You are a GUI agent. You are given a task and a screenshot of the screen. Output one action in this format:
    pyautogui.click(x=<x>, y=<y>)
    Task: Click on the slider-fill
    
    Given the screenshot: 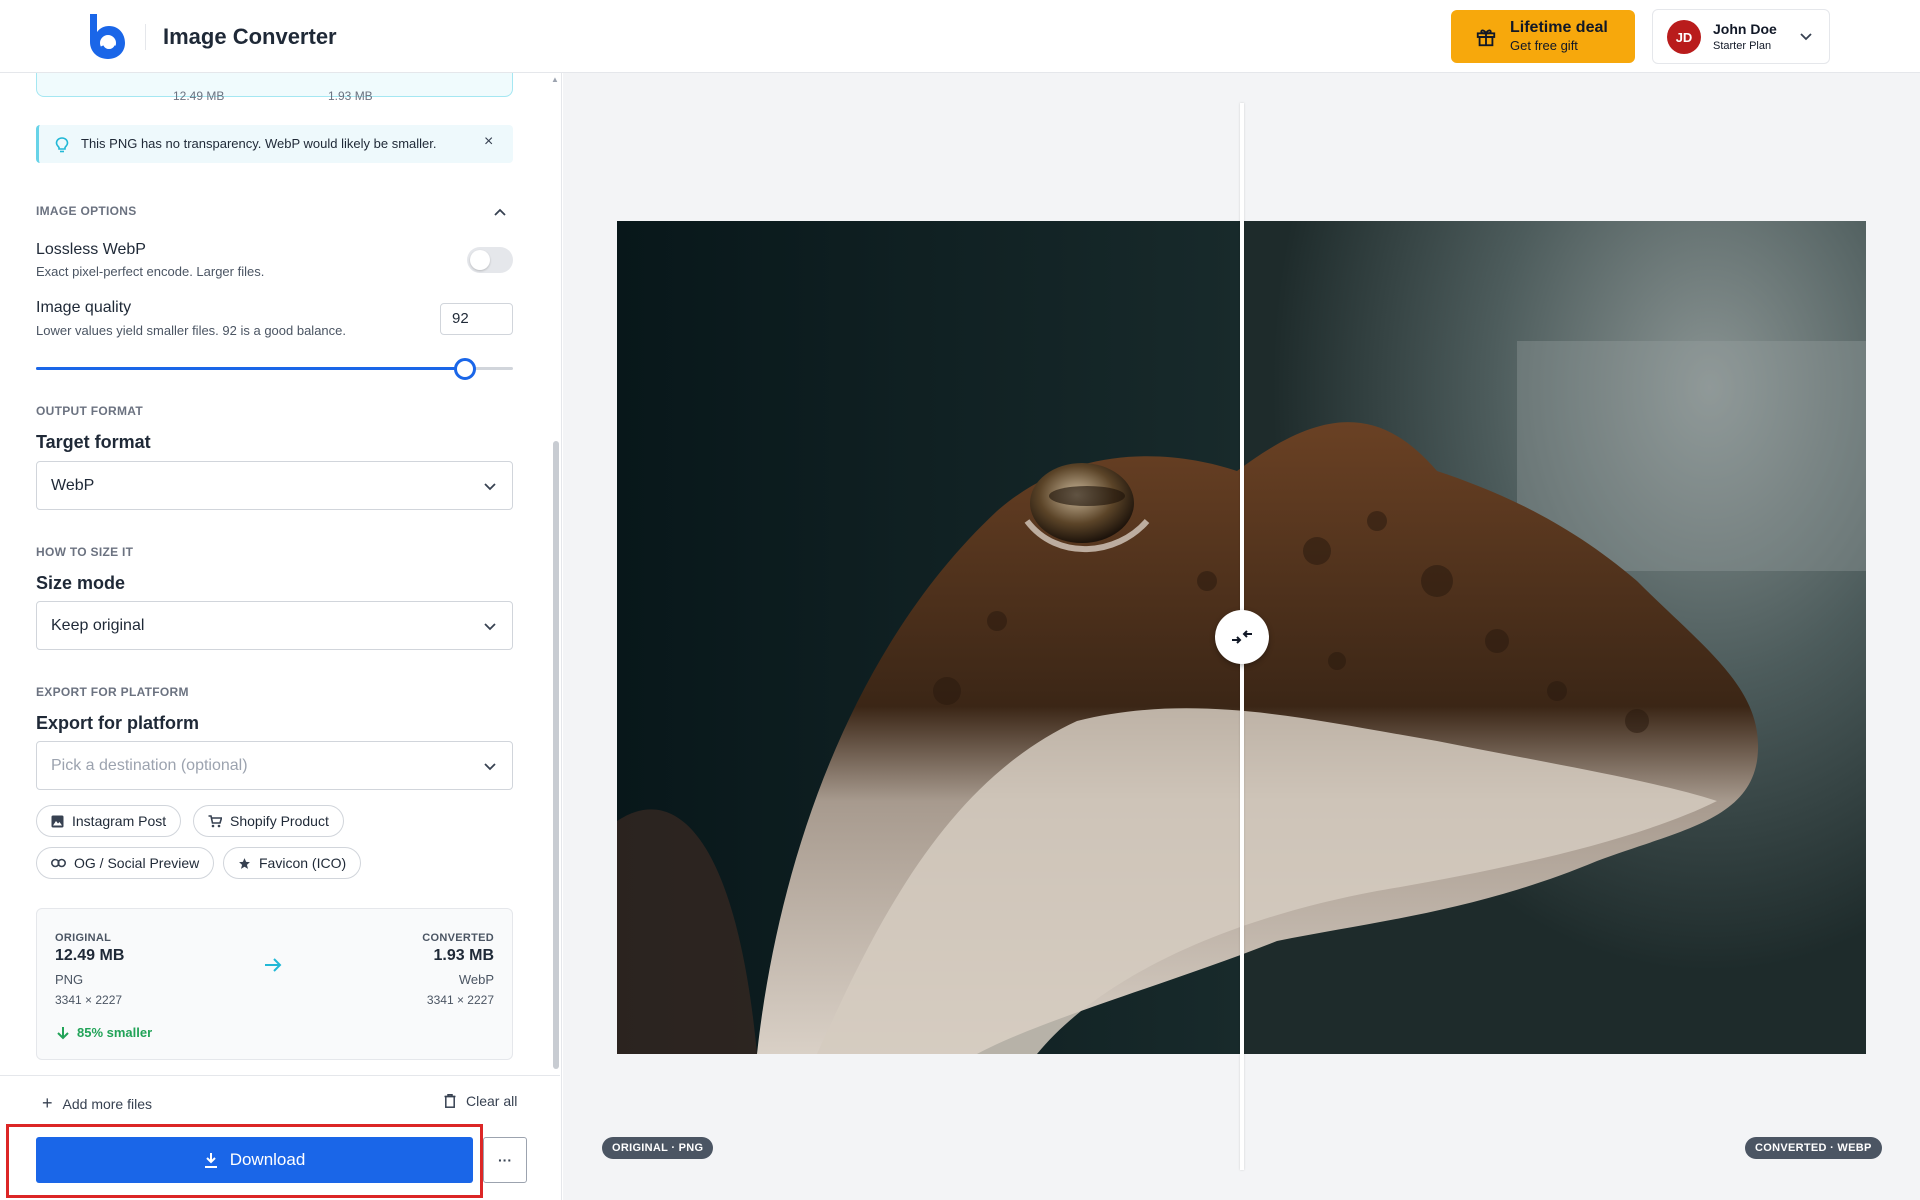 What is the action you would take?
    pyautogui.click(x=251, y=368)
    